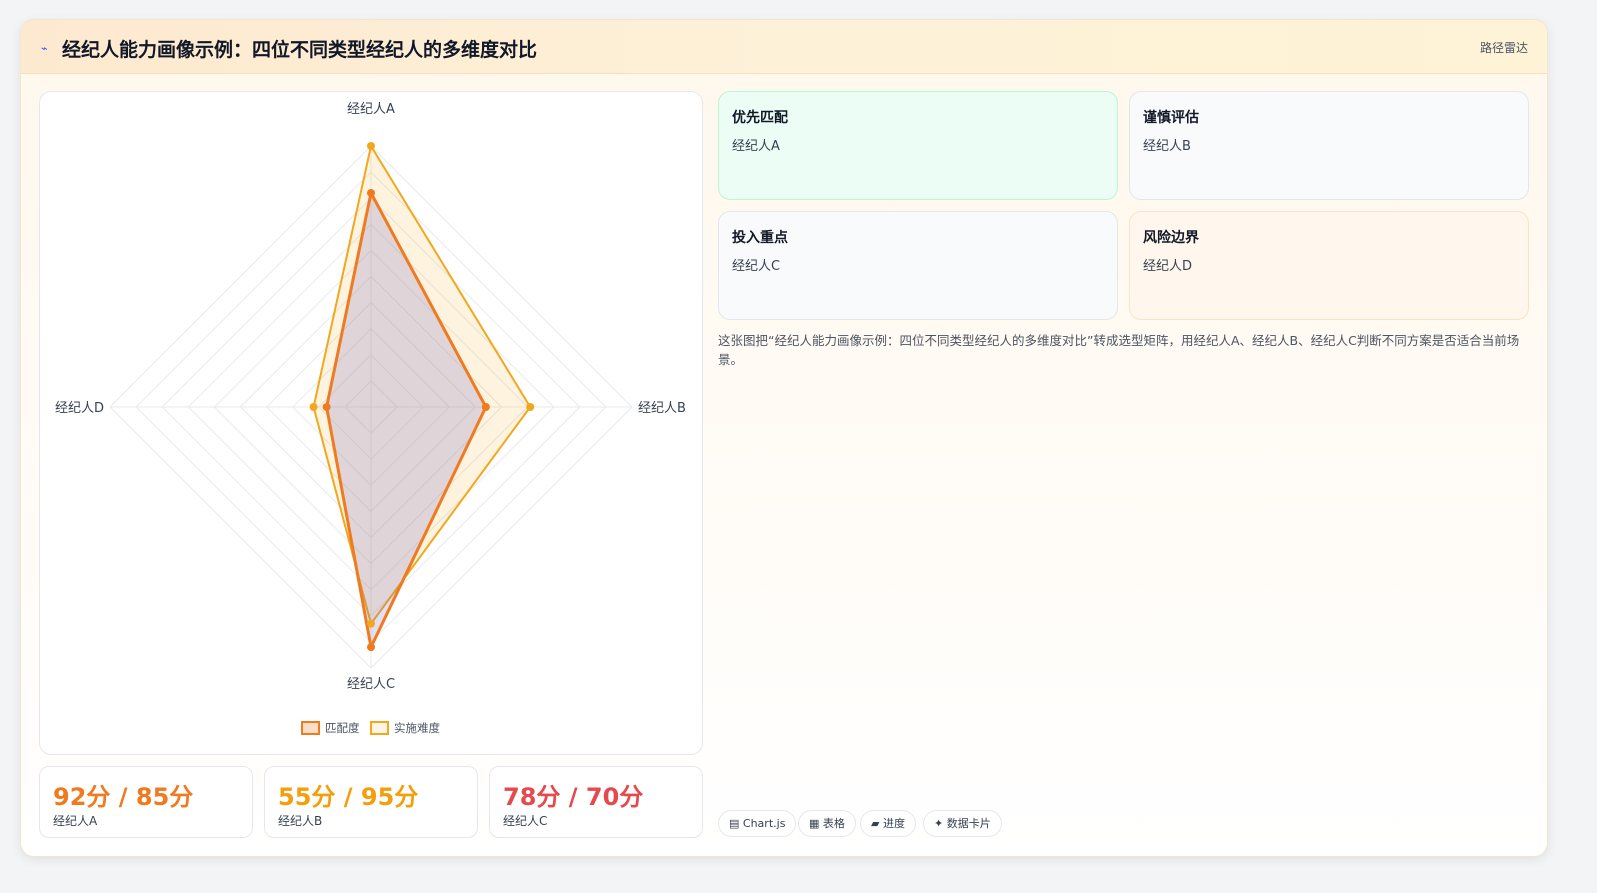 The height and width of the screenshot is (893, 1597). Describe the element at coordinates (734, 823) in the screenshot. I see `chart-icon: ▤` at that location.